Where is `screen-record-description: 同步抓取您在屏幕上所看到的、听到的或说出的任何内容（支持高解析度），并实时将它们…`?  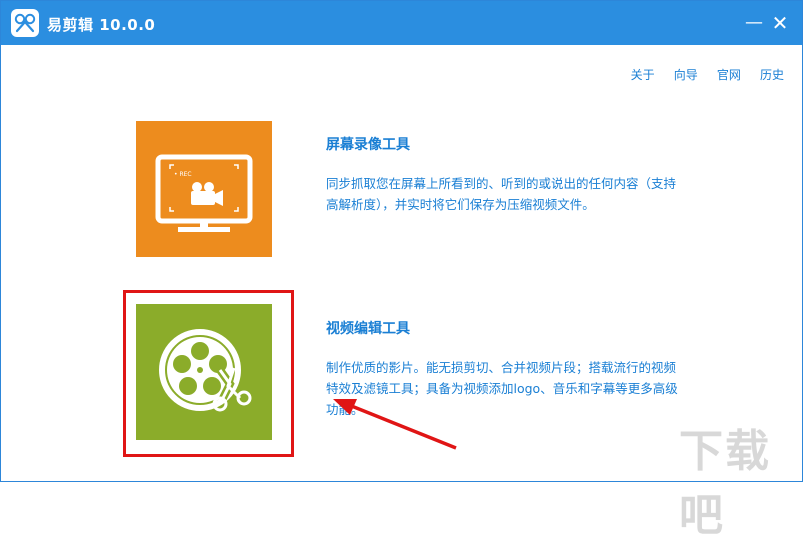
screen-record-description: 同步抓取您在屏幕上所看到的、听到的或说出的任何内容（支持高解析度），并实时将它们… is located at coordinates (501, 194).